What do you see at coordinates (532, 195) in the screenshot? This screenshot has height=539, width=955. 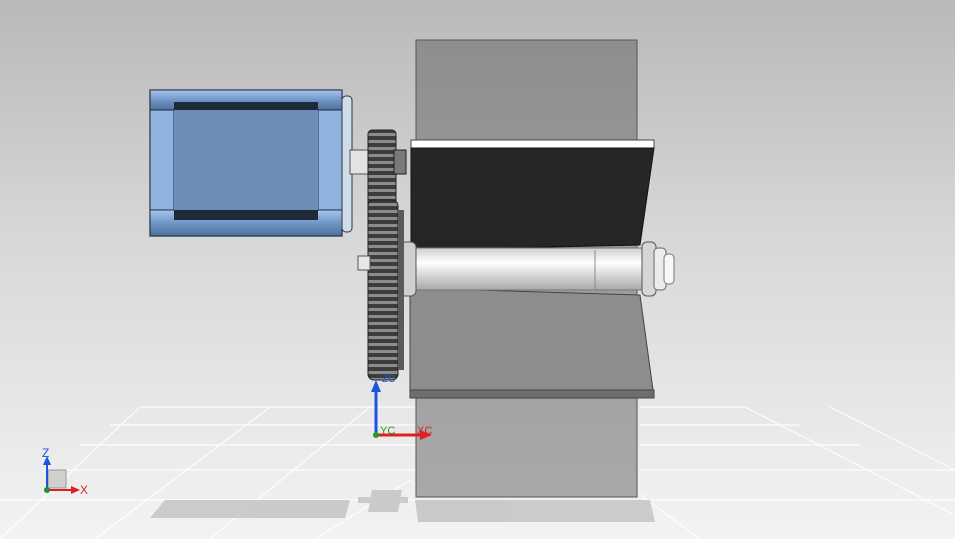 I see `upper-plate` at bounding box center [532, 195].